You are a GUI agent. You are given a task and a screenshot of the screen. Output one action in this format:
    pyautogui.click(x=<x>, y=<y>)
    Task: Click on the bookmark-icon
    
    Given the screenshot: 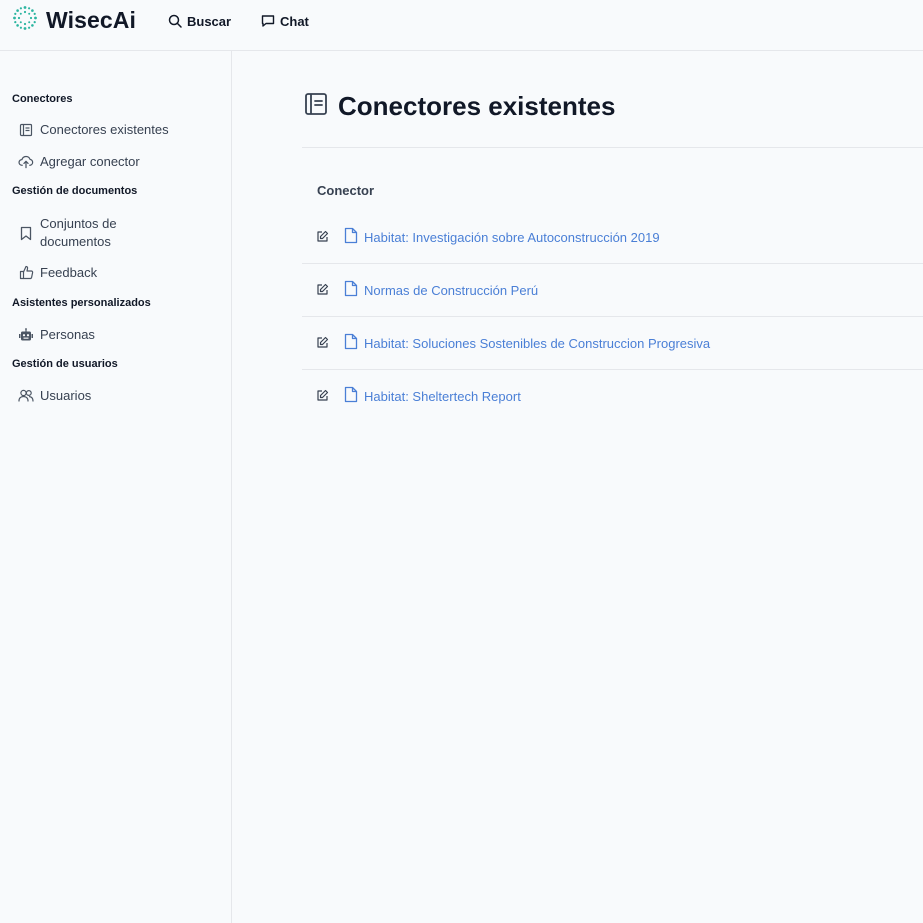 What is the action you would take?
    pyautogui.click(x=26, y=233)
    